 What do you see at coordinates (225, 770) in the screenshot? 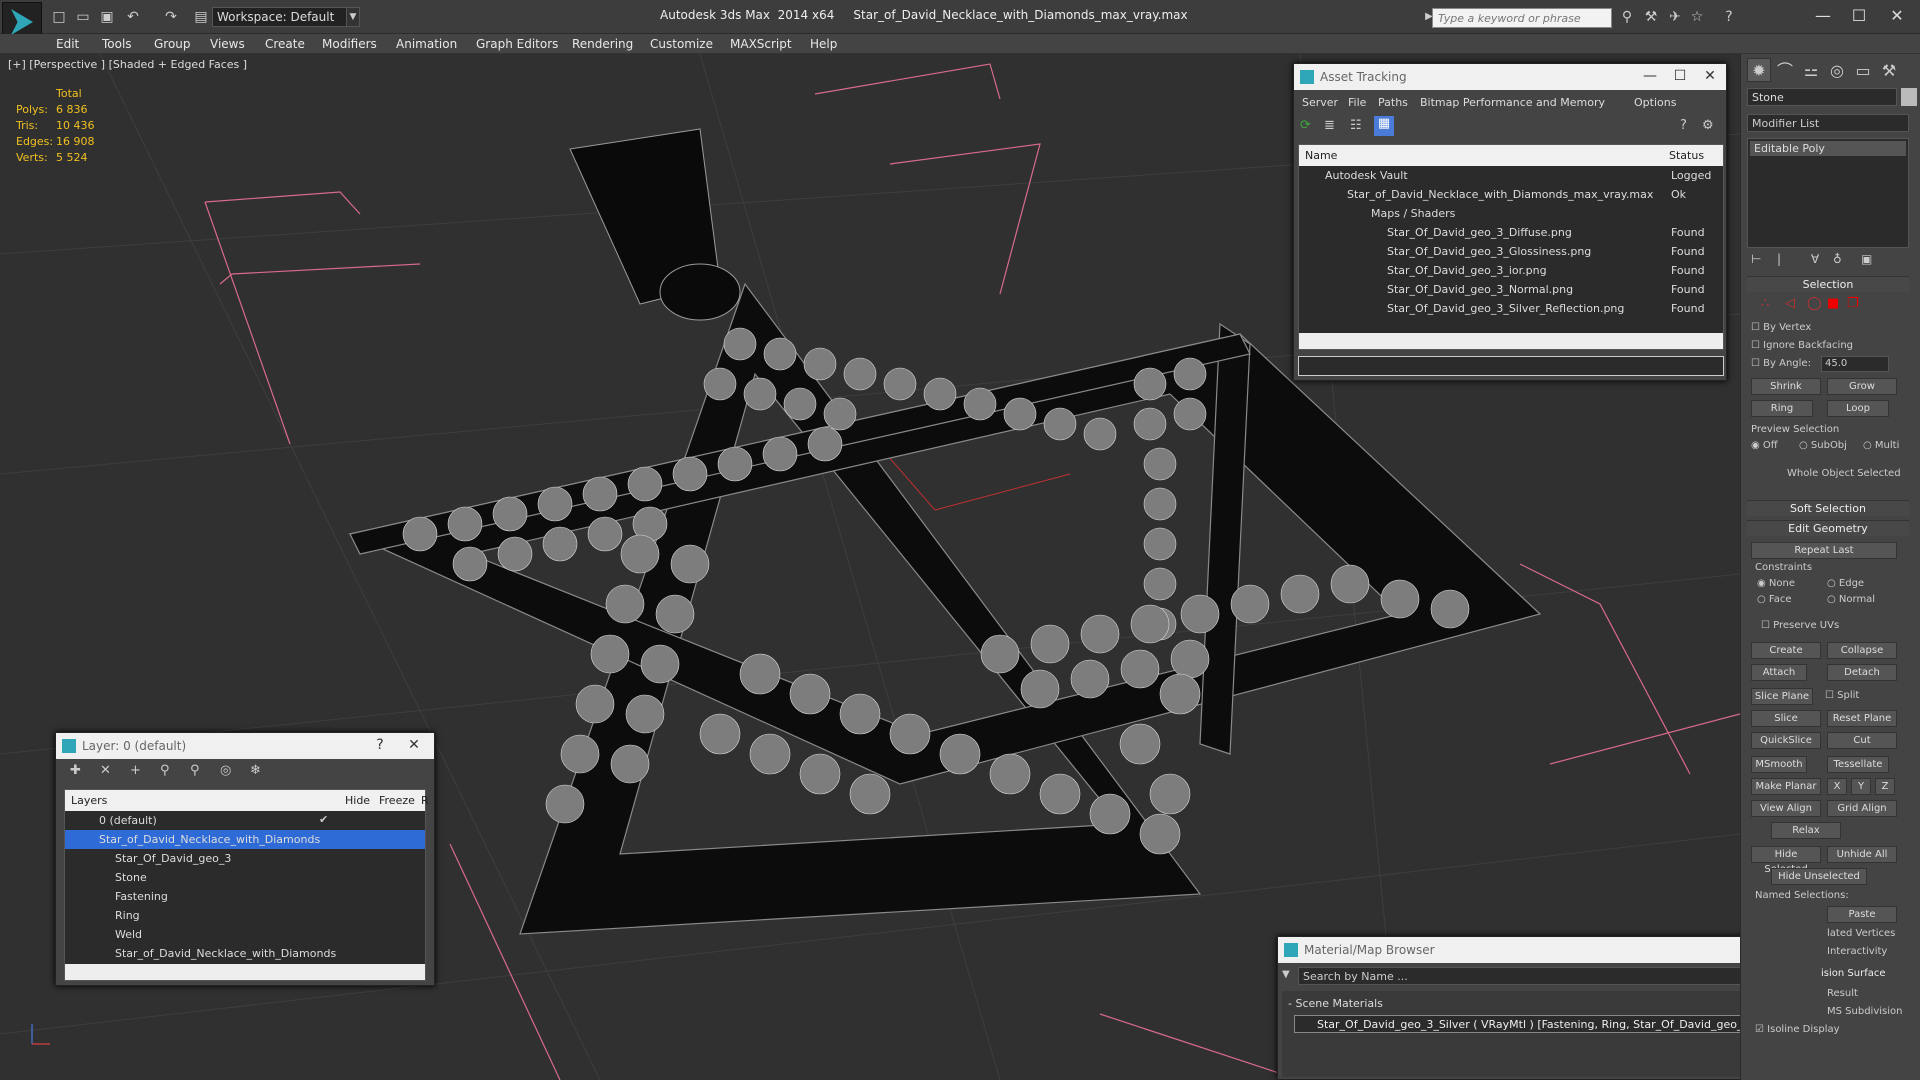
I see `hide-all-layers-icon: ◎` at bounding box center [225, 770].